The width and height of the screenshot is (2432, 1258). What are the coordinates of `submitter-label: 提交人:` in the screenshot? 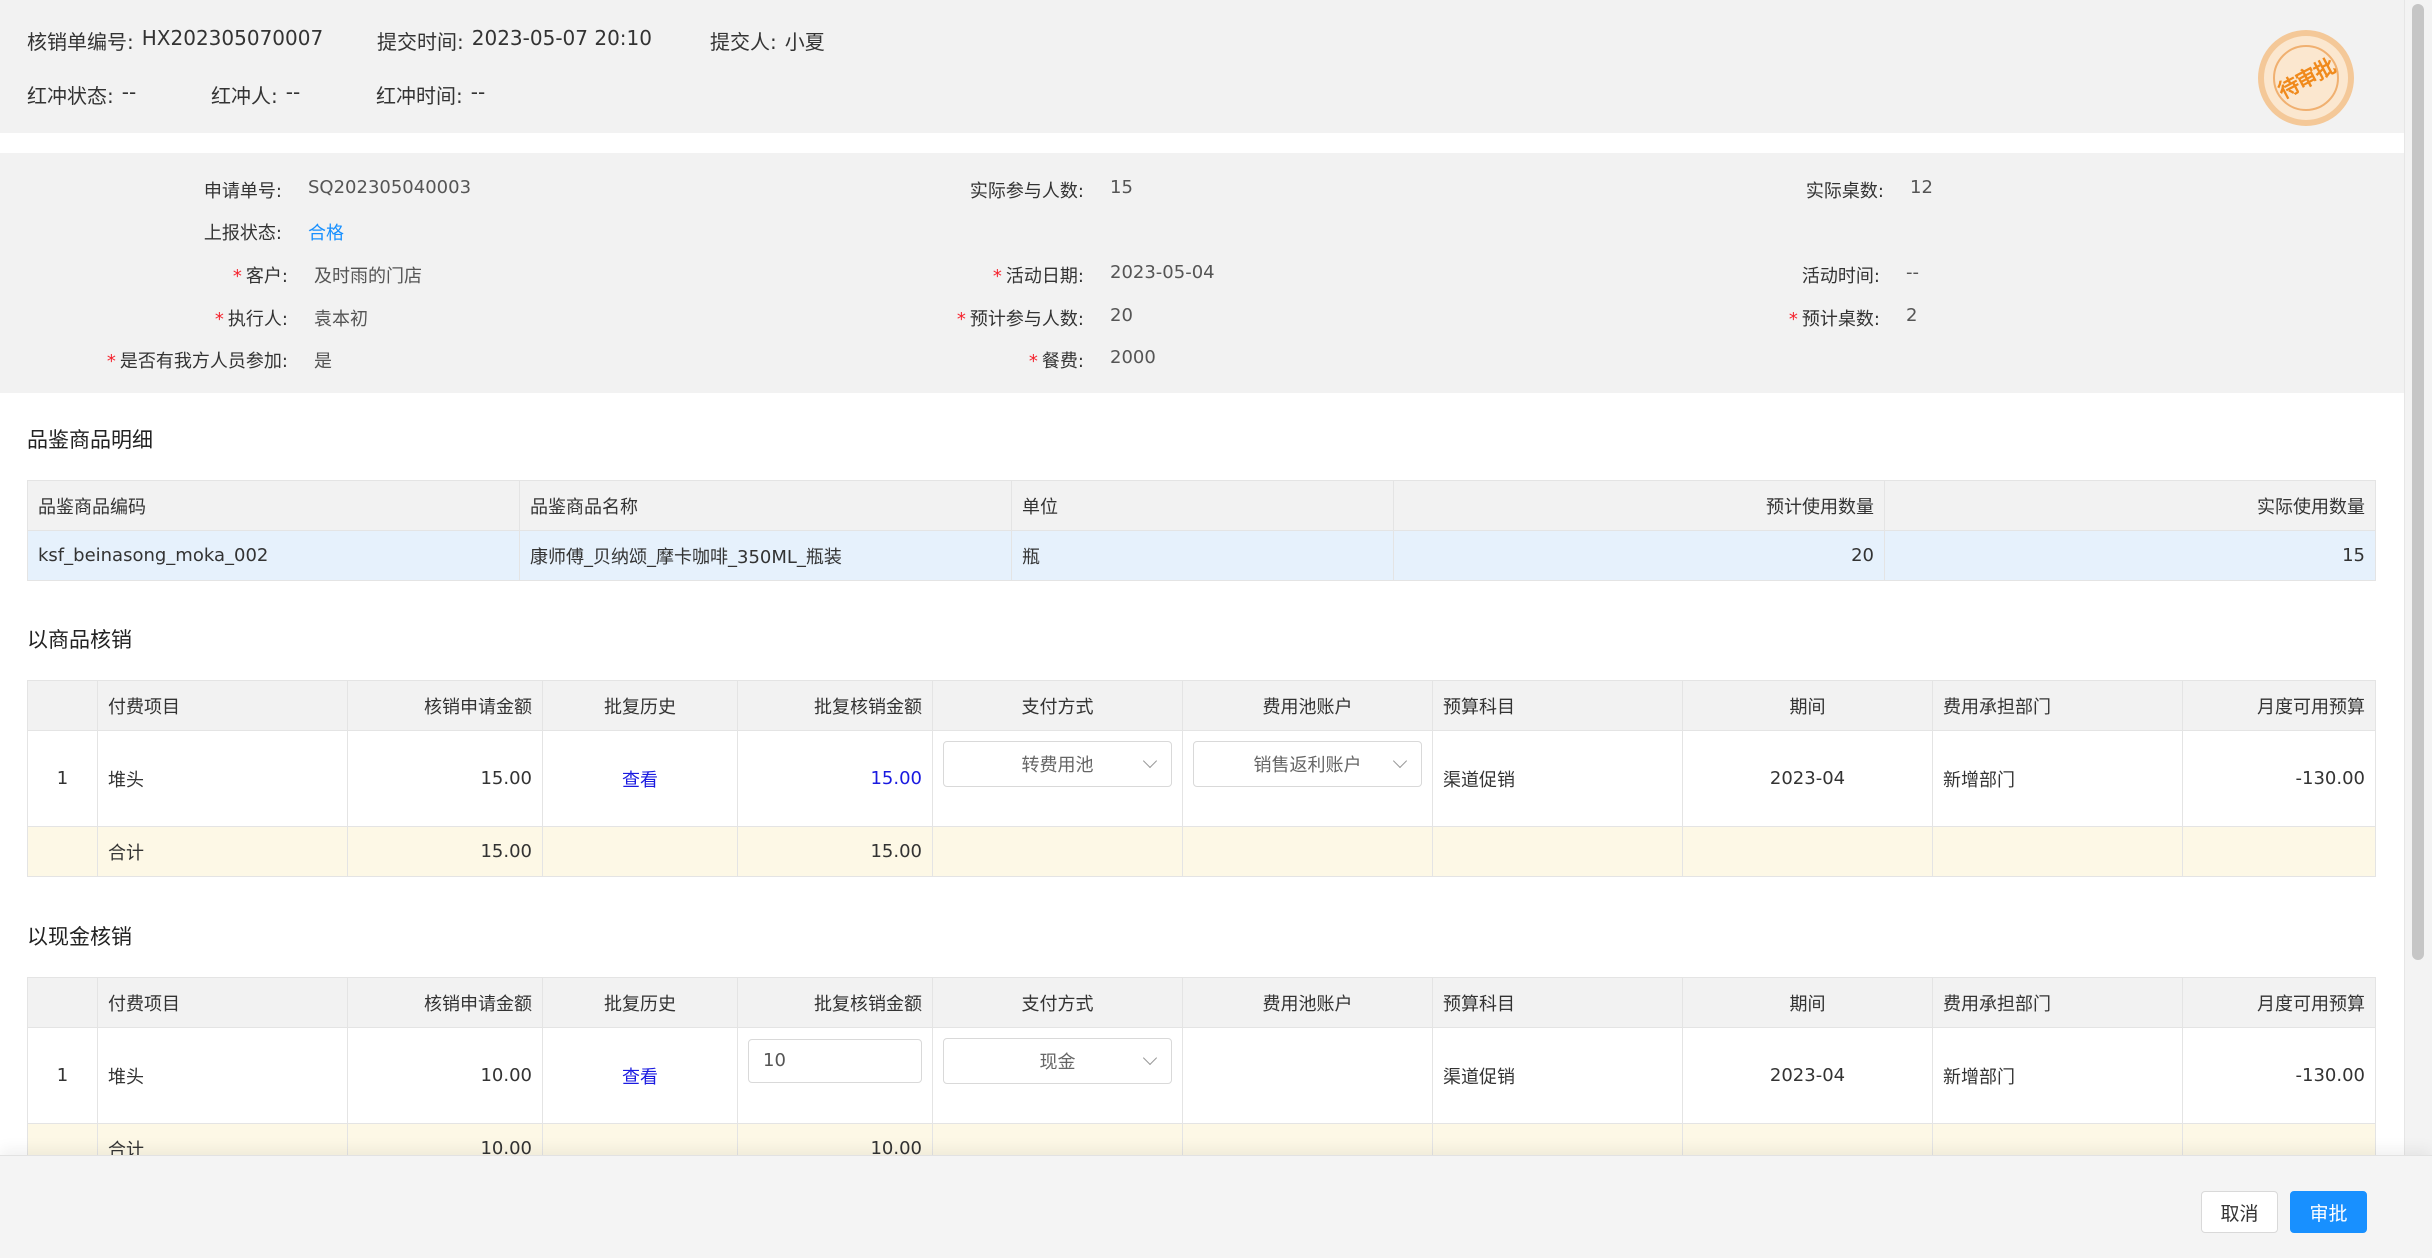 It's located at (743, 42).